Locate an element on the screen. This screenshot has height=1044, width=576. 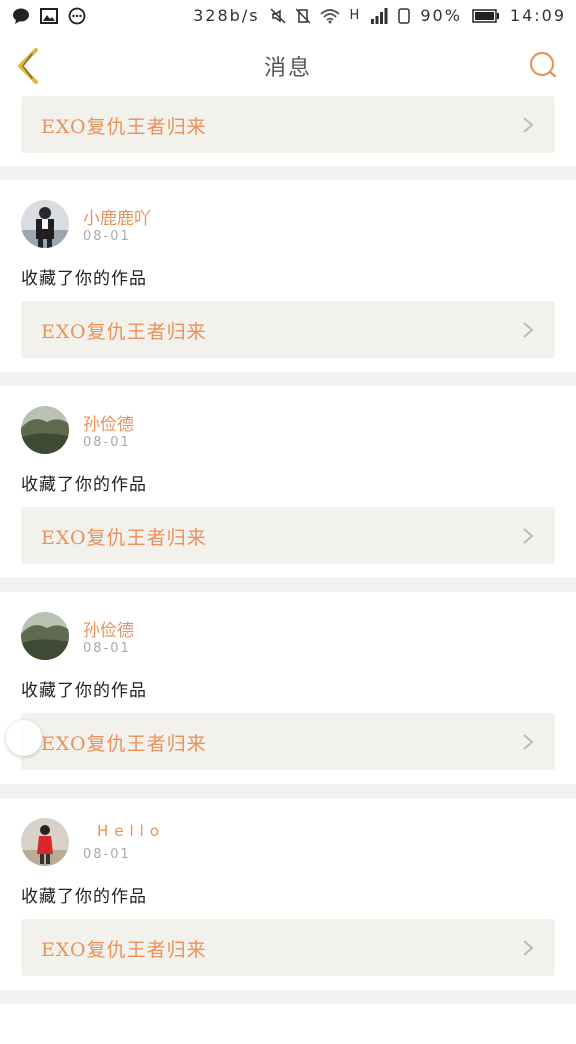
username: 小鹿鹿吖 is located at coordinates (117, 216).